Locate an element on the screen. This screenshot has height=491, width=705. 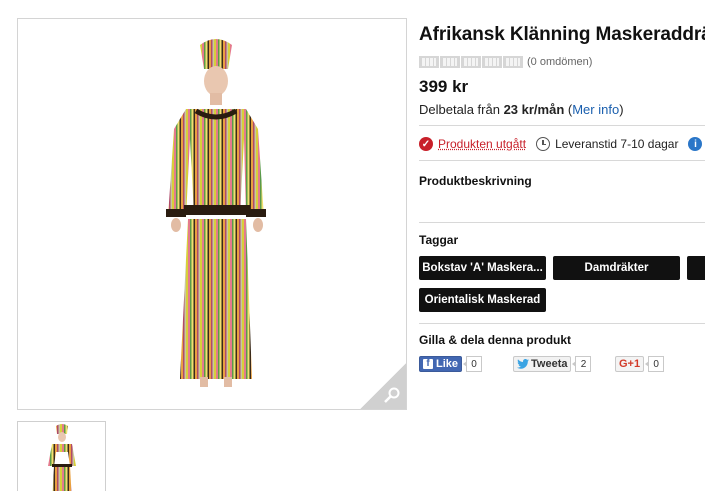
unavailable-icon: ✓ is located at coordinates (426, 144).